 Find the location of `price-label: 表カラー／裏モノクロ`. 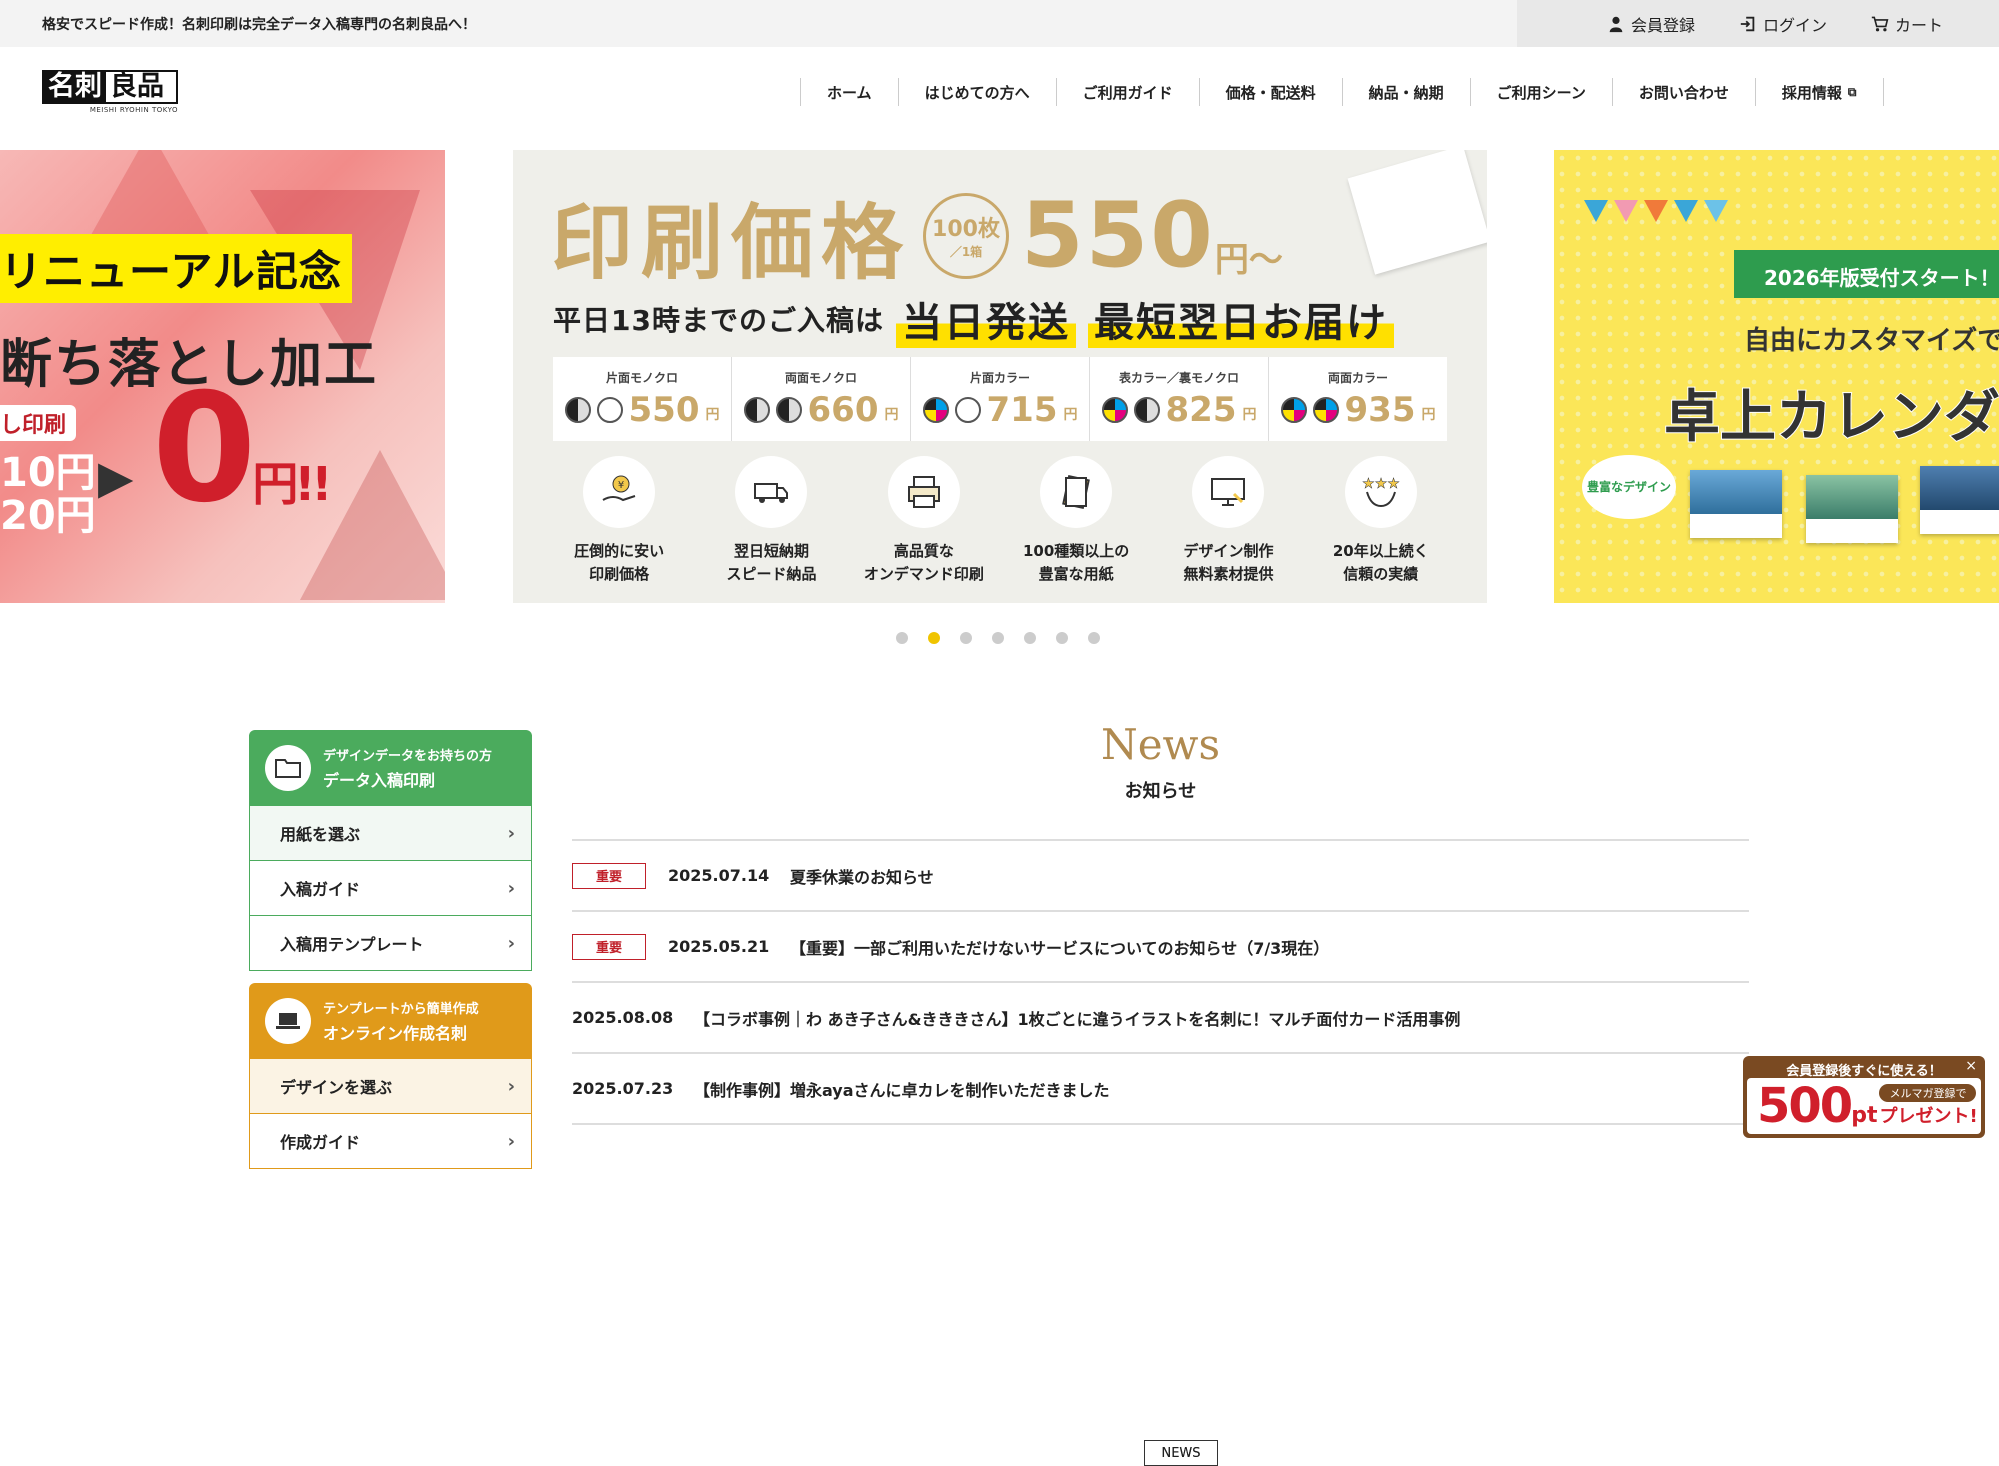

price-label: 表カラー／裏モノクロ is located at coordinates (1178, 377).